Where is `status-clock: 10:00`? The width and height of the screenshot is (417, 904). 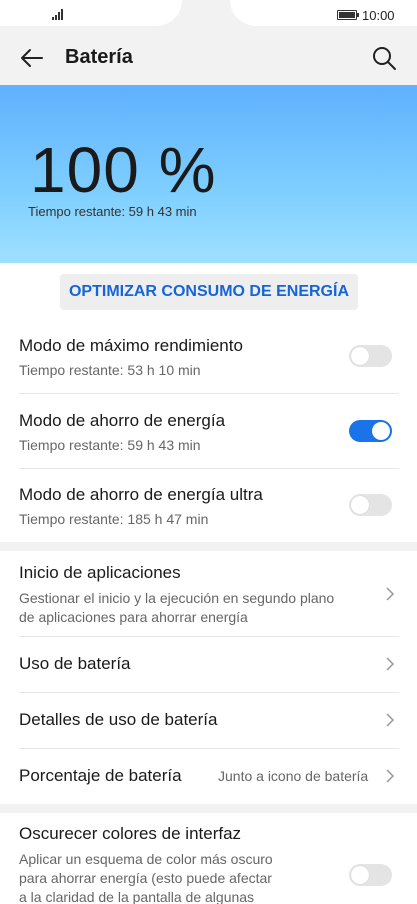
status-clock: 10:00 is located at coordinates (378, 15).